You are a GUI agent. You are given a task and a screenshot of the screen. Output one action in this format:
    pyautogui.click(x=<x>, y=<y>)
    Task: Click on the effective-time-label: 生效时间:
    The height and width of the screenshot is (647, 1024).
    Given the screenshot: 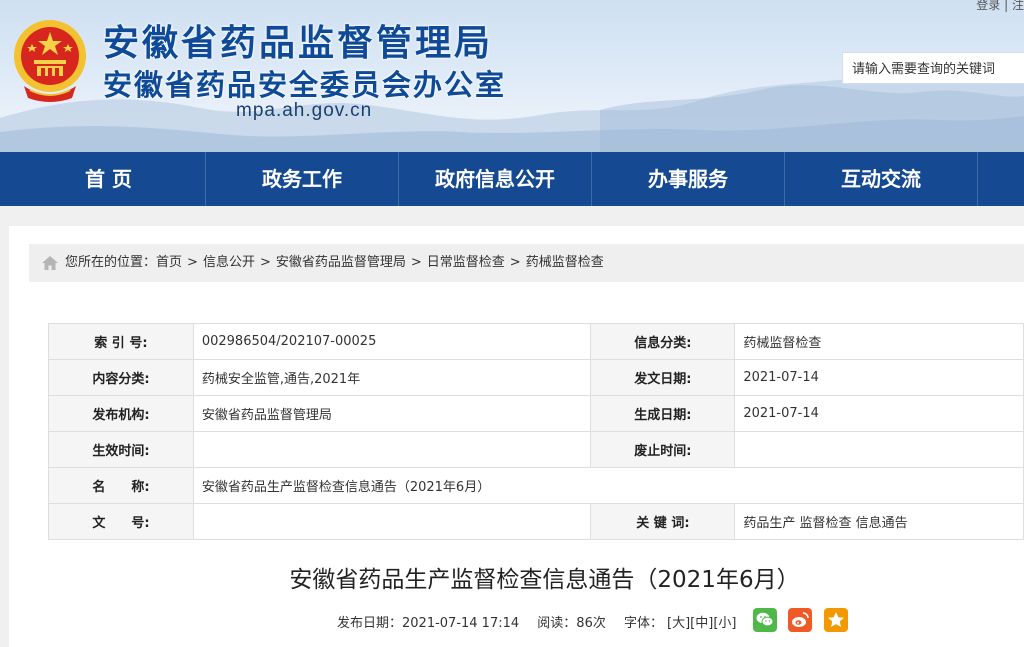 What is the action you would take?
    pyautogui.click(x=121, y=449)
    